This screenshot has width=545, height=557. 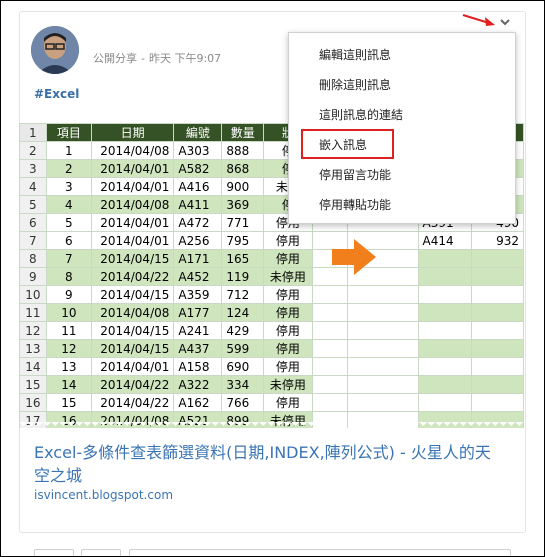 I want to click on chevron-down-icon, so click(x=505, y=22).